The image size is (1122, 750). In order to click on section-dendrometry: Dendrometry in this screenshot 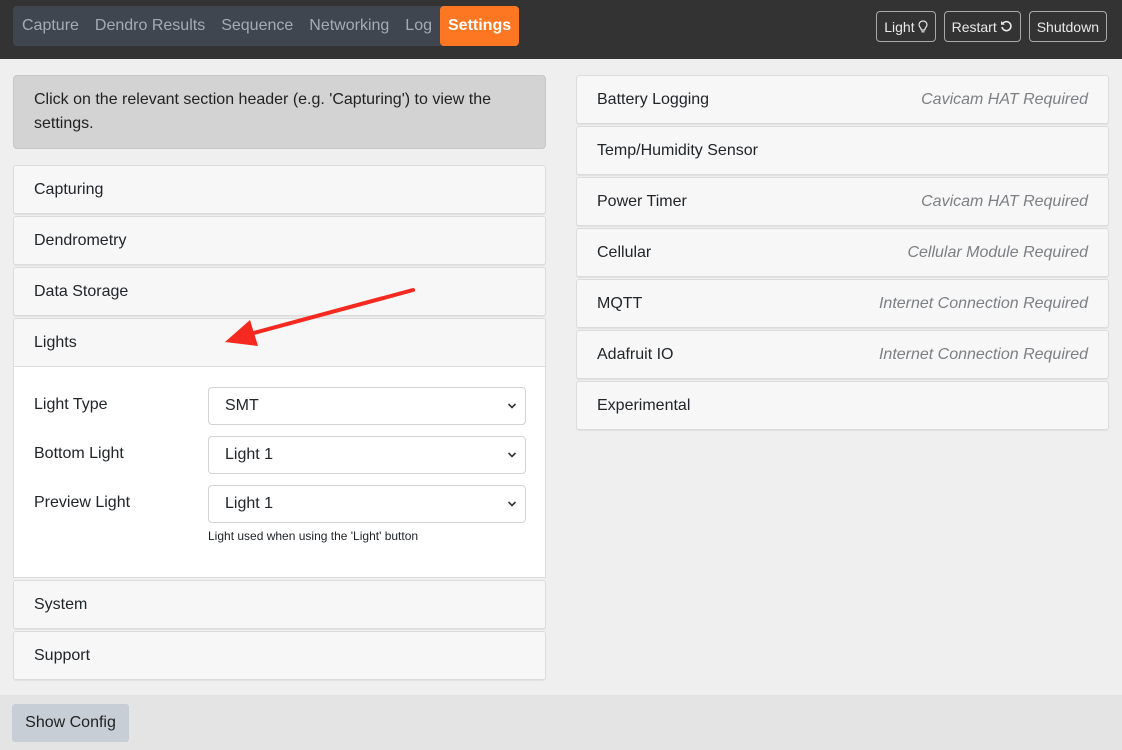, I will do `click(279, 240)`.